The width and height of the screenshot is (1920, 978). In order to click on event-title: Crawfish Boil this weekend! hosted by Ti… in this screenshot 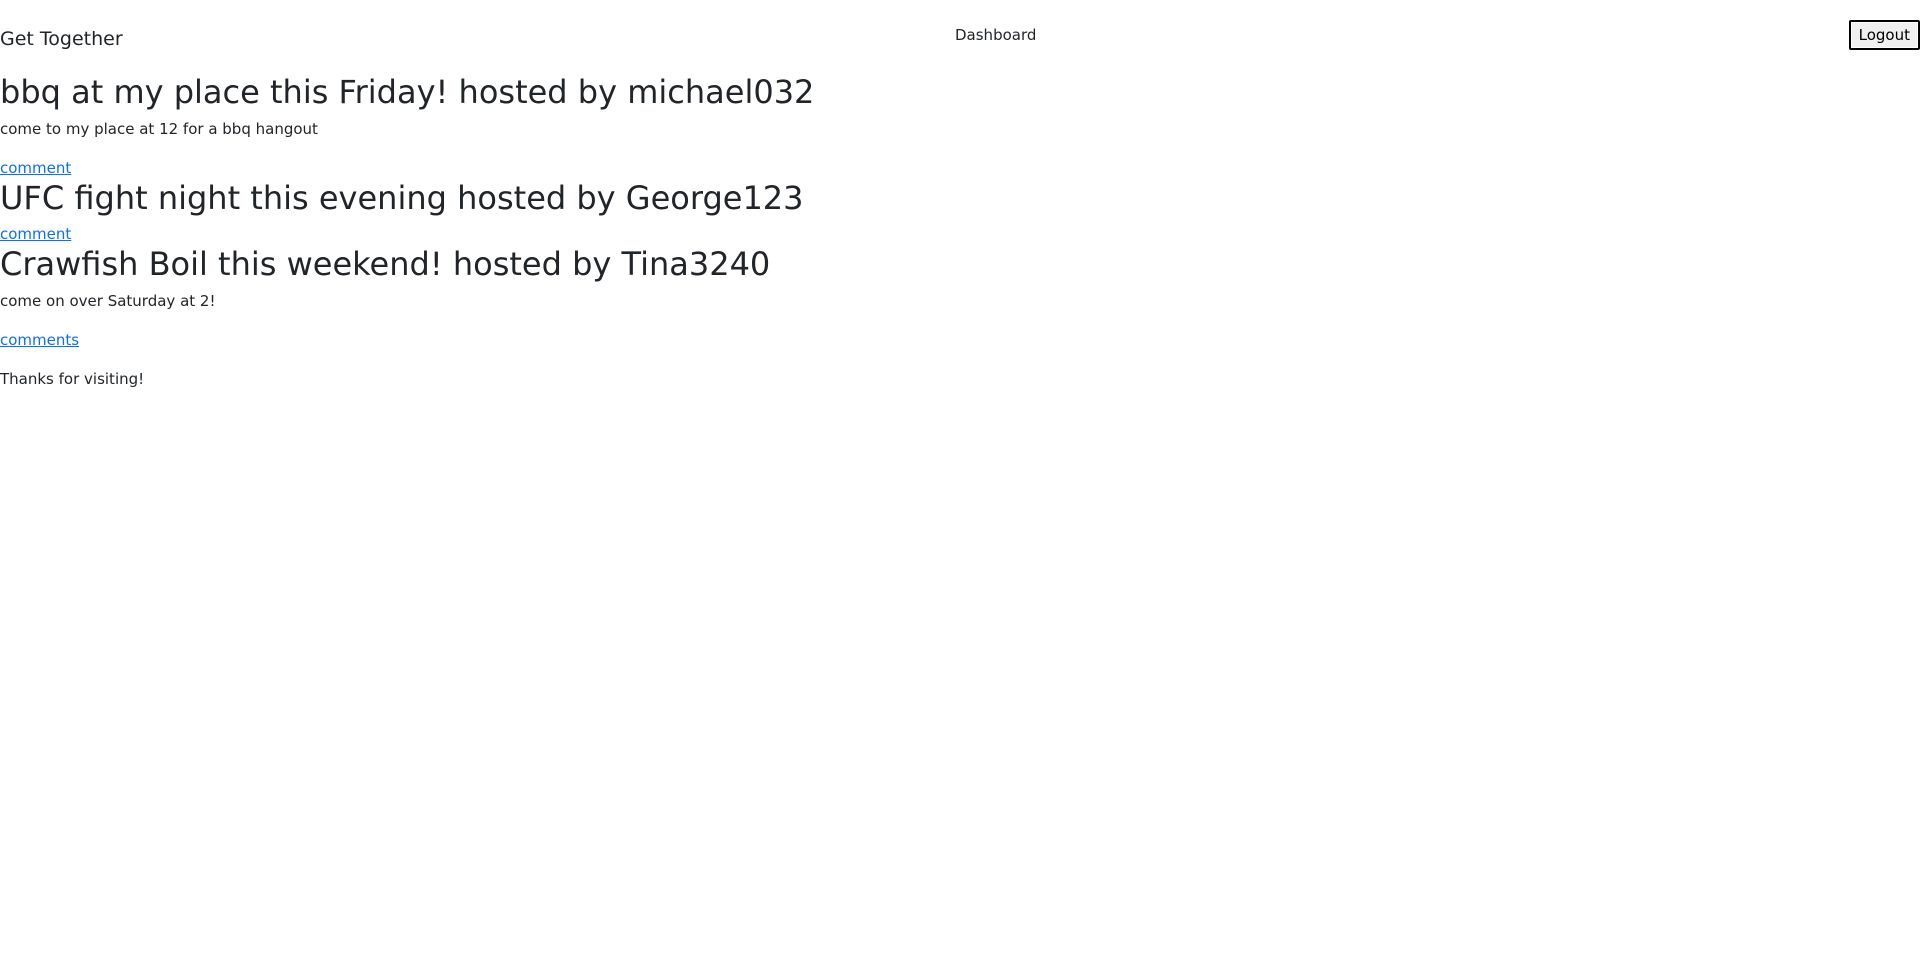, I will do `click(385, 264)`.